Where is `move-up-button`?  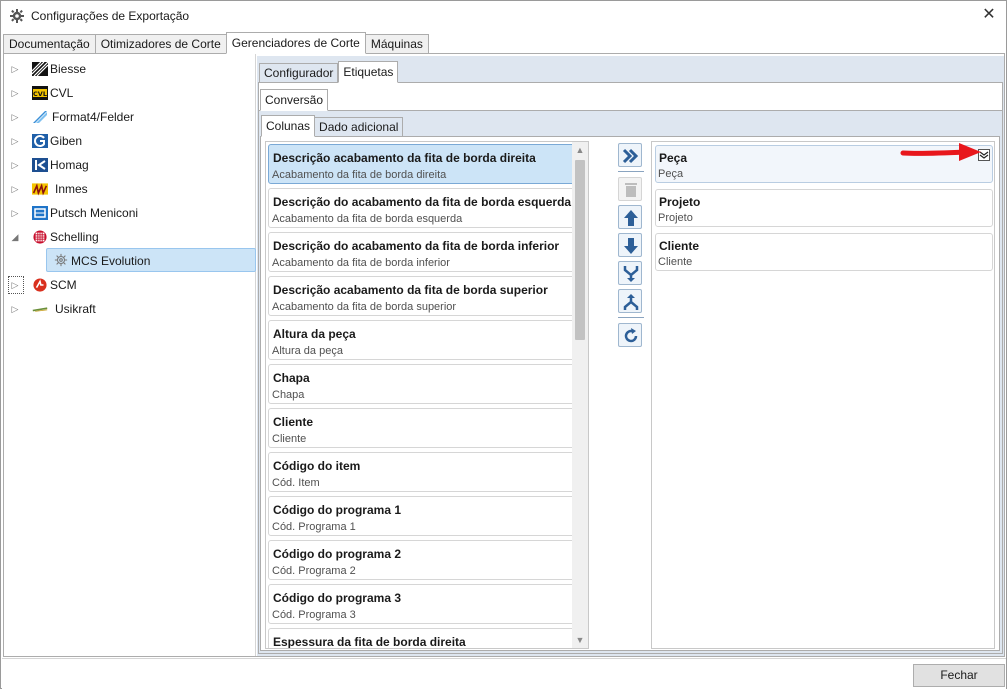 move-up-button is located at coordinates (630, 217).